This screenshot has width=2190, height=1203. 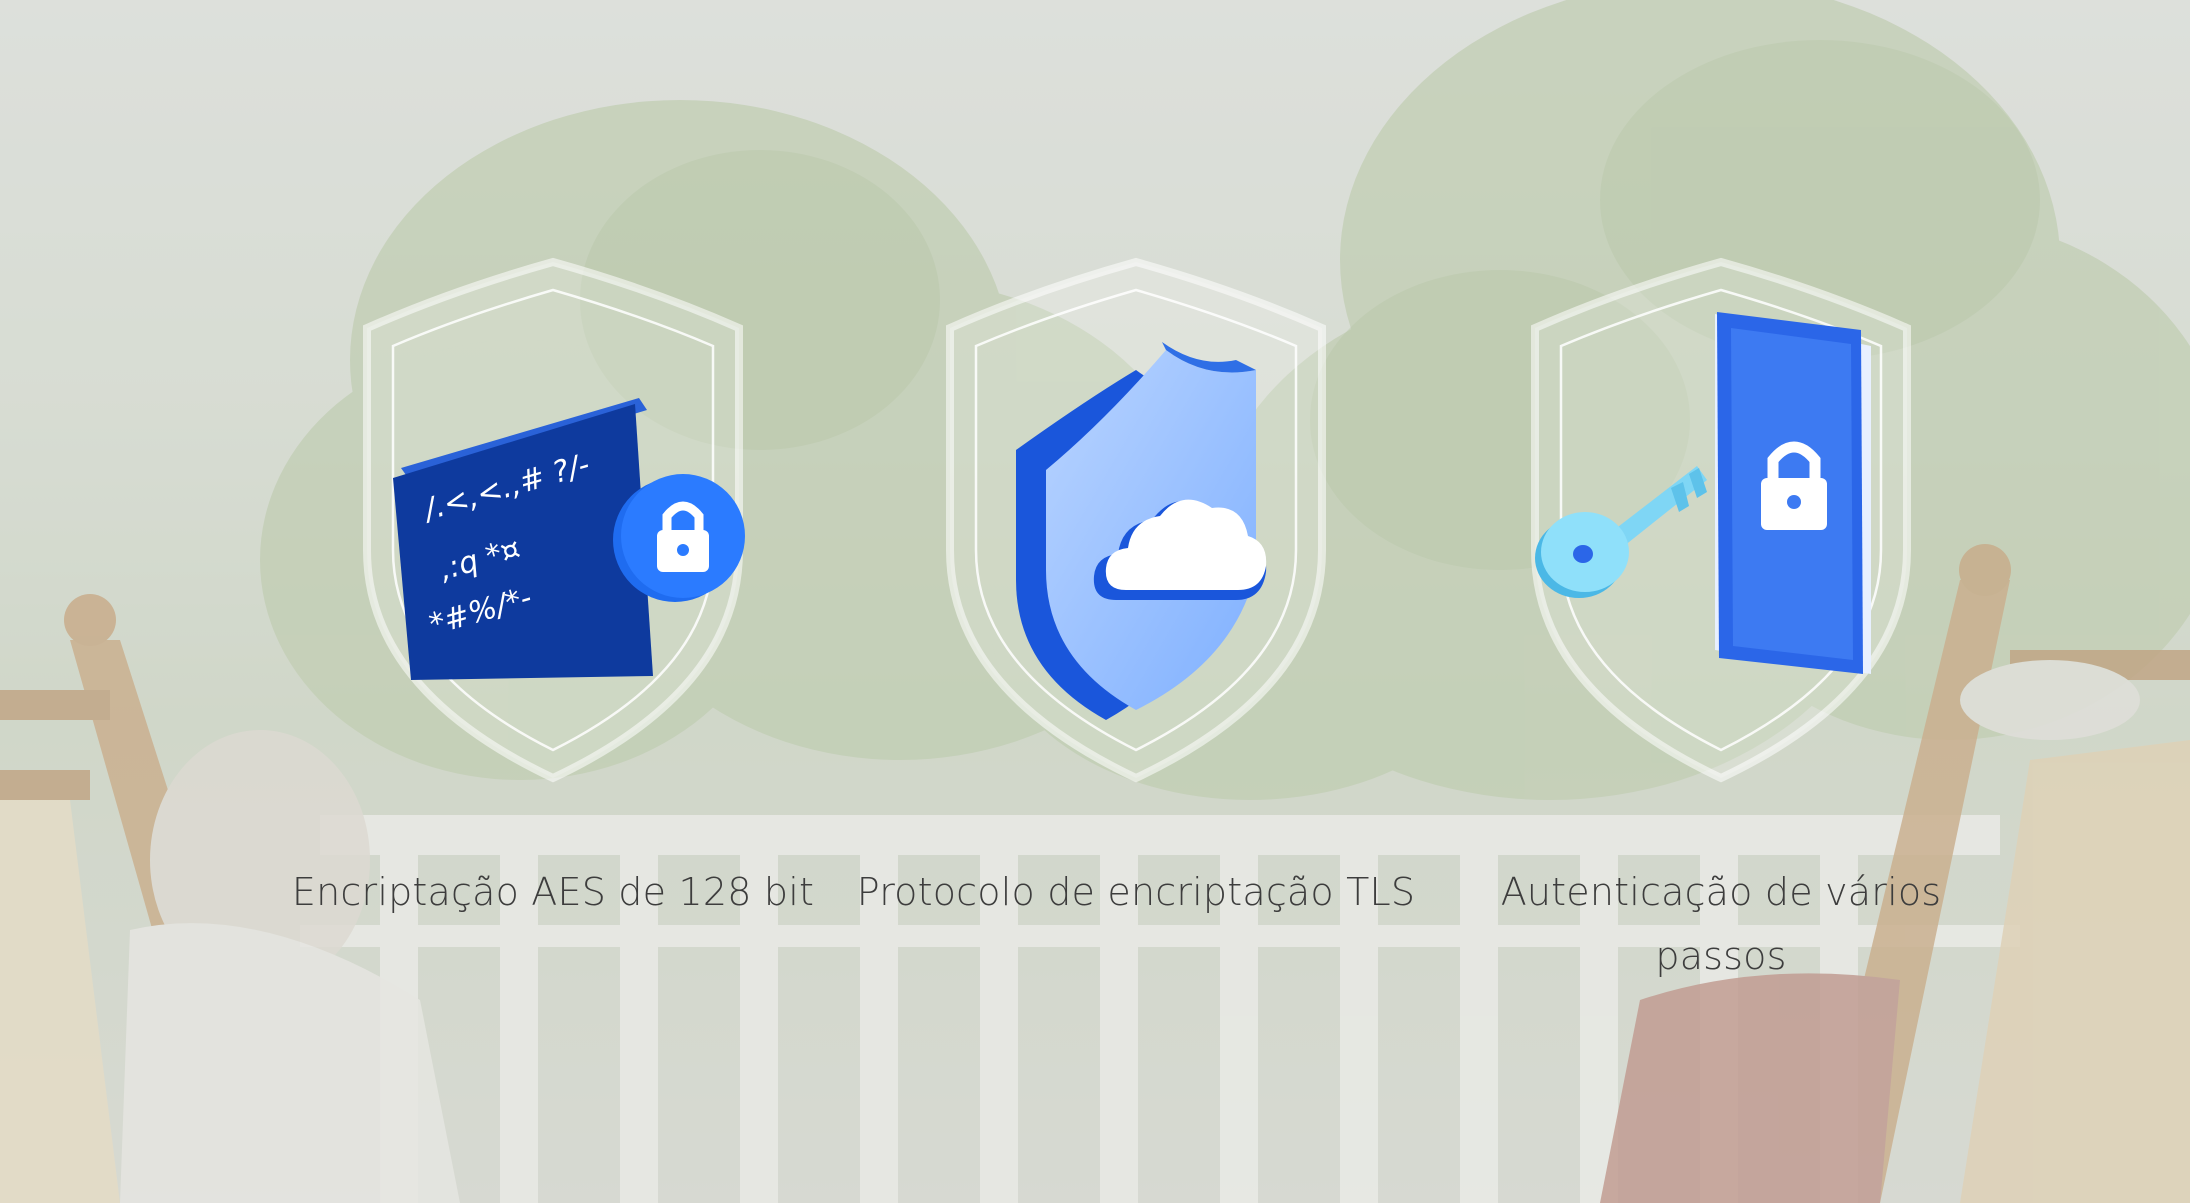 I want to click on key-phone-lock-icon, so click(x=1721, y=520).